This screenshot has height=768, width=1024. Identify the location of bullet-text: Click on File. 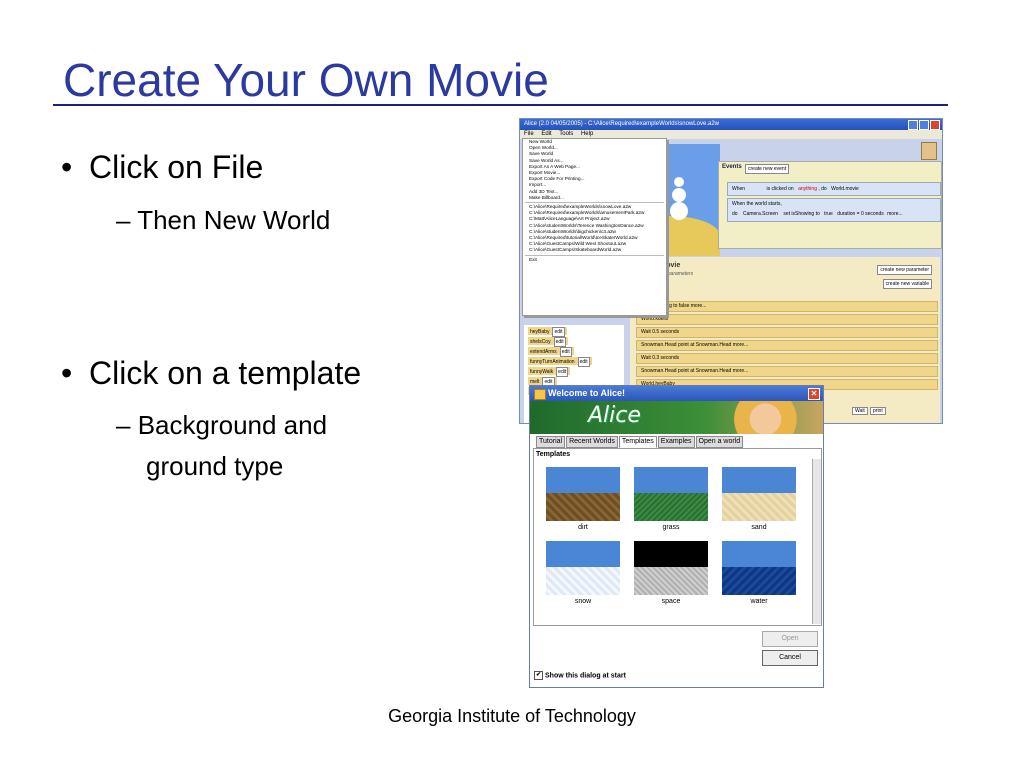
(176, 167).